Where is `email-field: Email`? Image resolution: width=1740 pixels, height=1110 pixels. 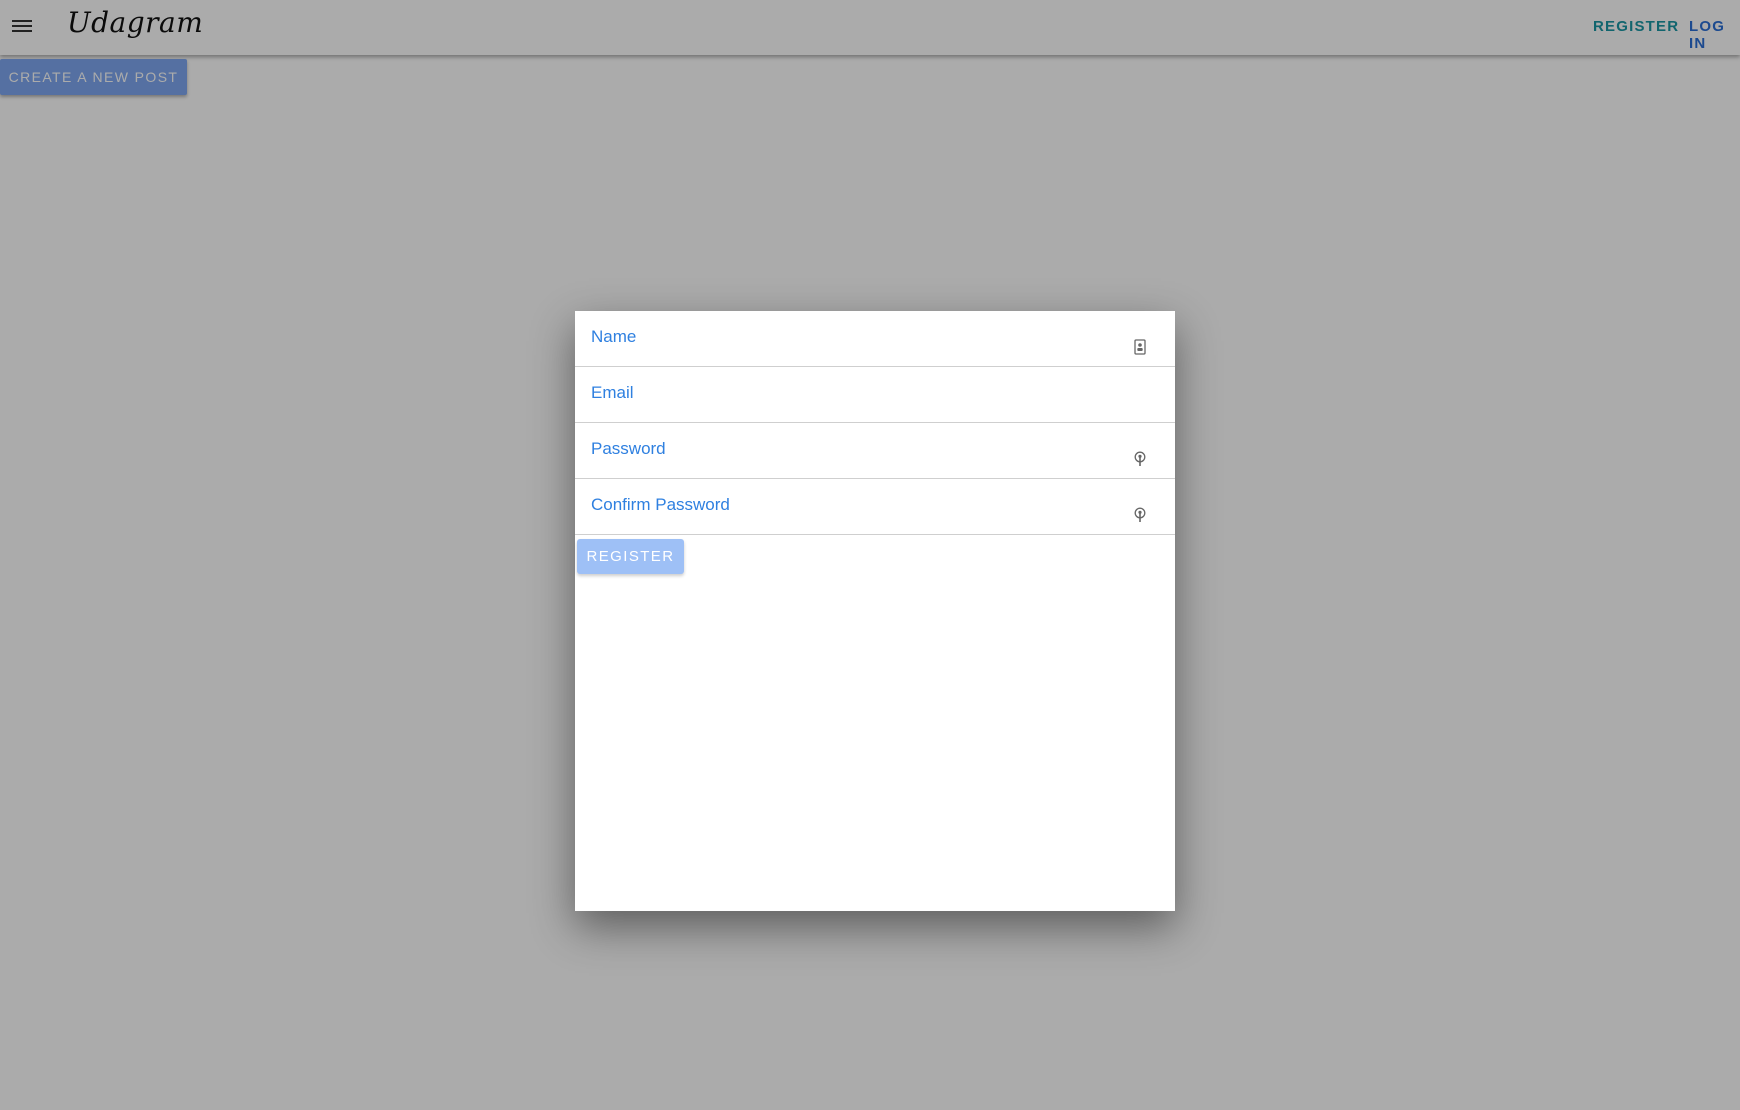 email-field: Email is located at coordinates (875, 395).